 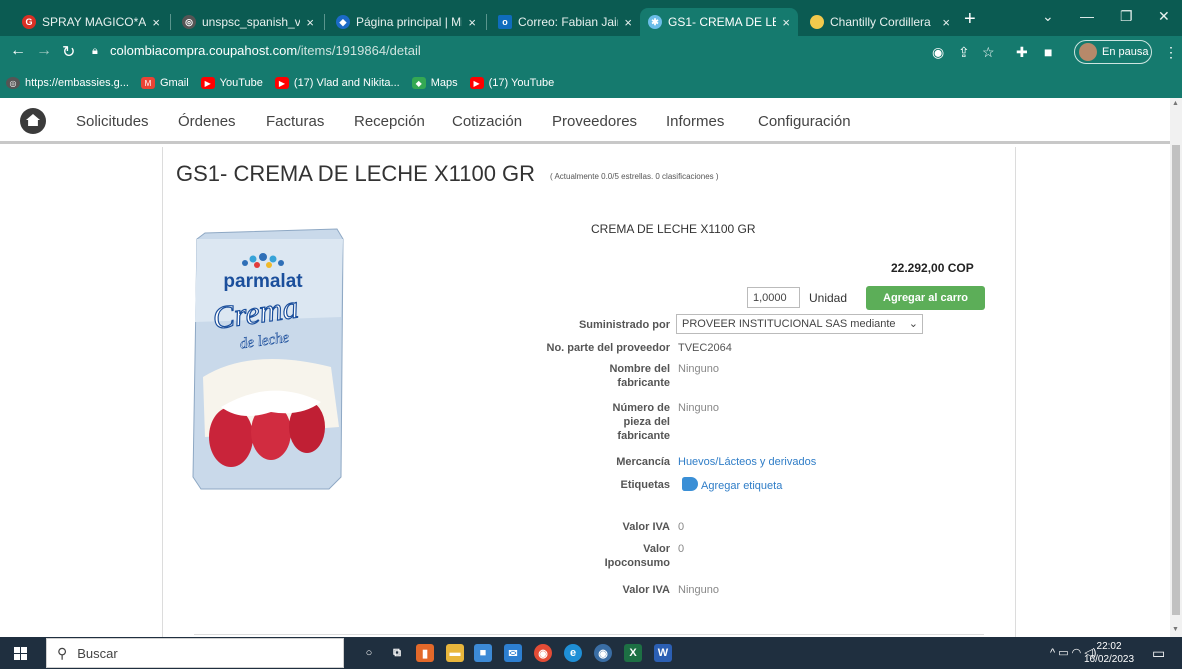 I want to click on tab-label: unspsc_spanish_v14_0, so click(x=251, y=22).